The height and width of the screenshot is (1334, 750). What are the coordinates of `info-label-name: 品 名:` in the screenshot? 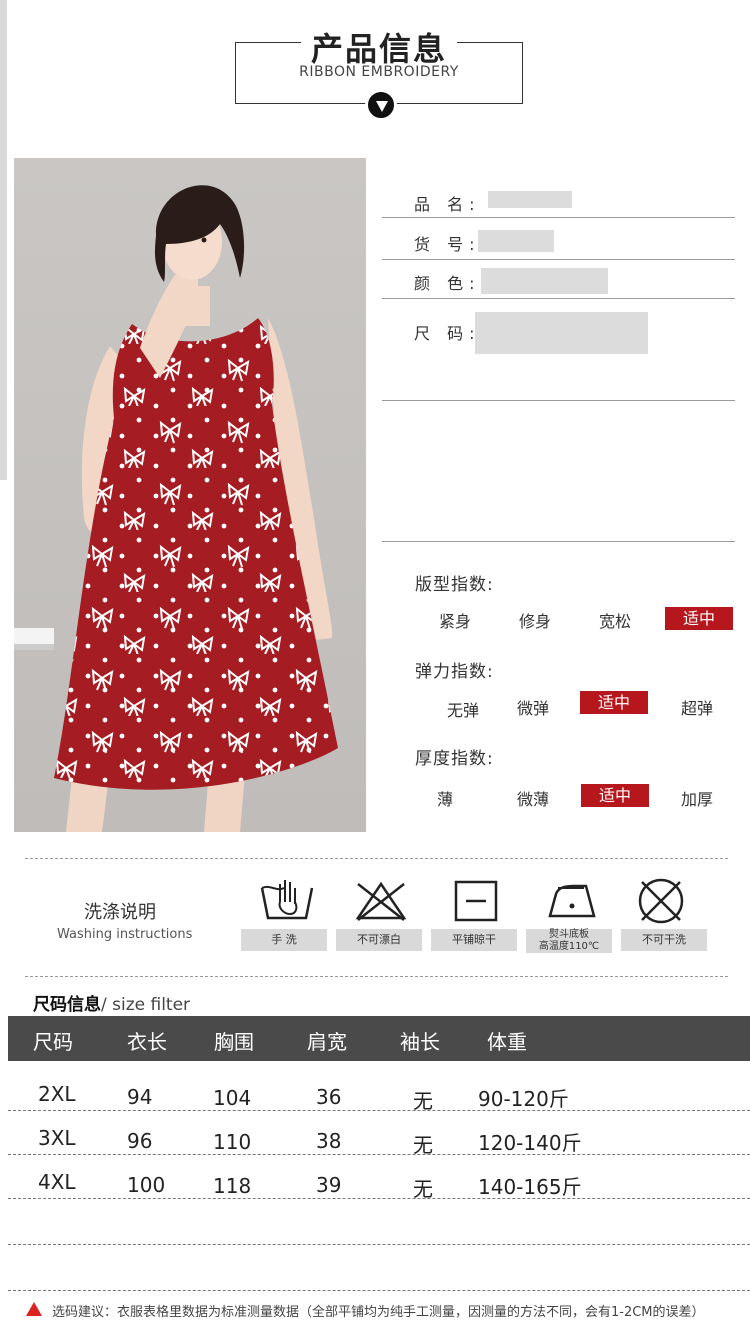 It's located at (447, 204).